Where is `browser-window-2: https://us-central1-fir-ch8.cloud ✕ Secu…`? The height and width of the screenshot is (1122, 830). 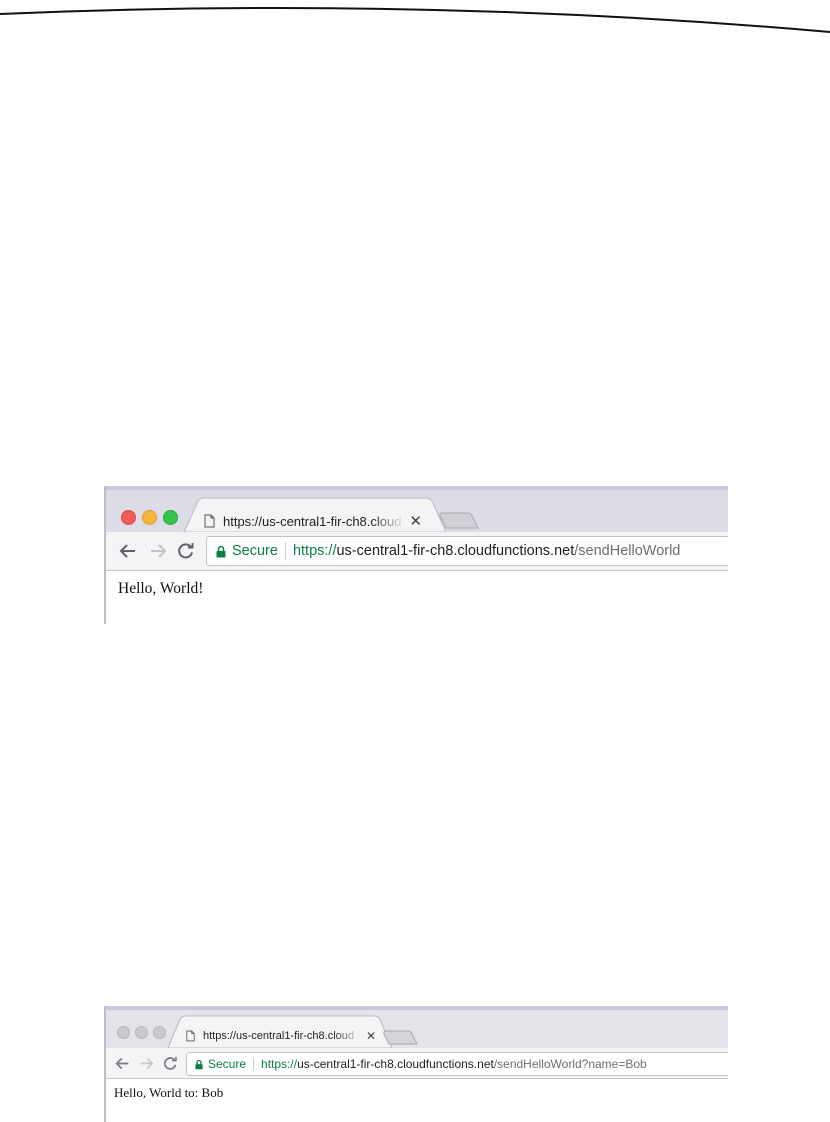 browser-window-2: https://us-central1-fir-ch8.cloud ✕ Secu… is located at coordinates (416, 1064).